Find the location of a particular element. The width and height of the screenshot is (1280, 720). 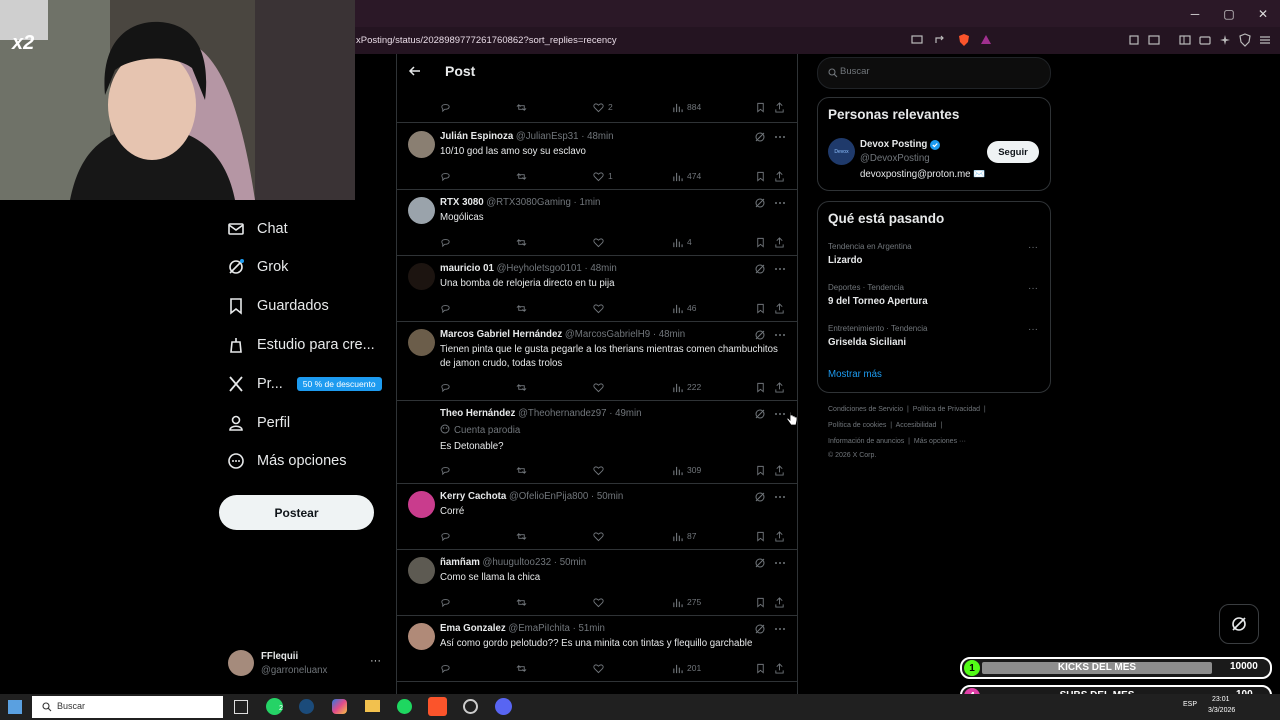

footer-link: Más opciones ··· is located at coordinates (940, 441).